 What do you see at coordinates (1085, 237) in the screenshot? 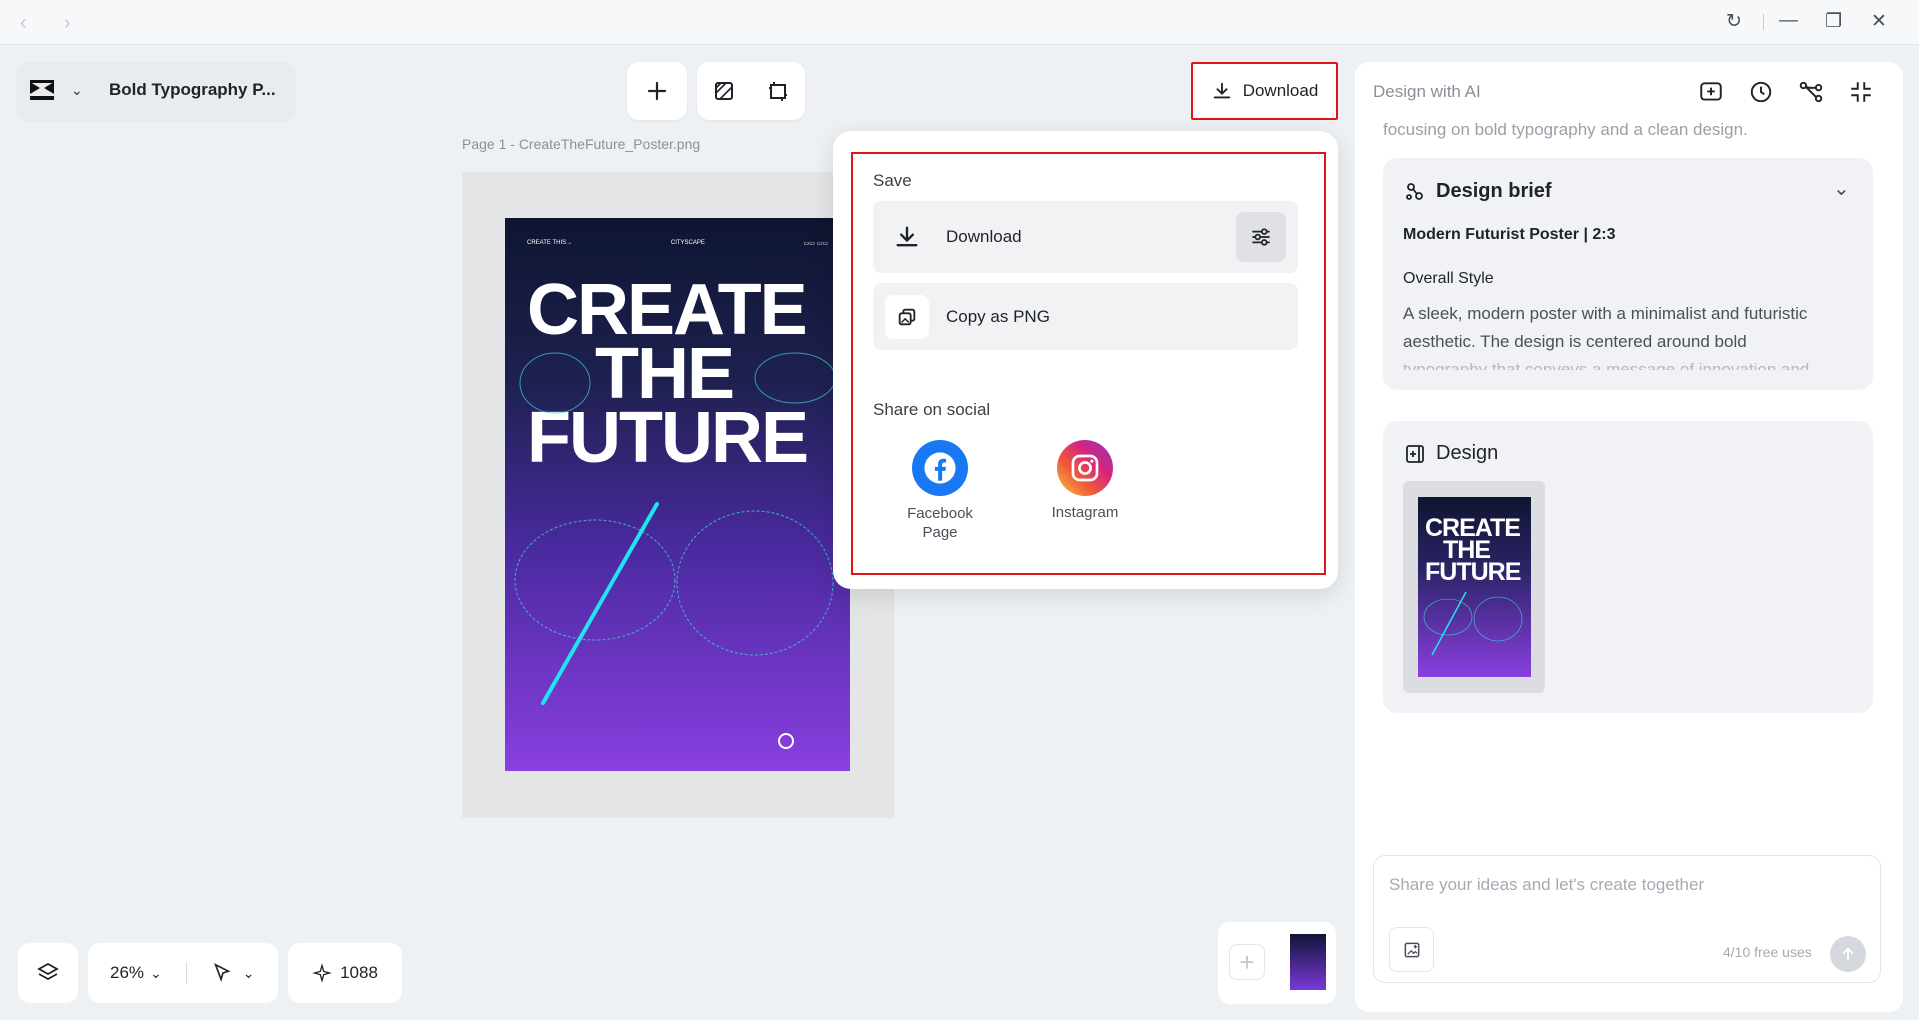
I see `download-option: Download` at bounding box center [1085, 237].